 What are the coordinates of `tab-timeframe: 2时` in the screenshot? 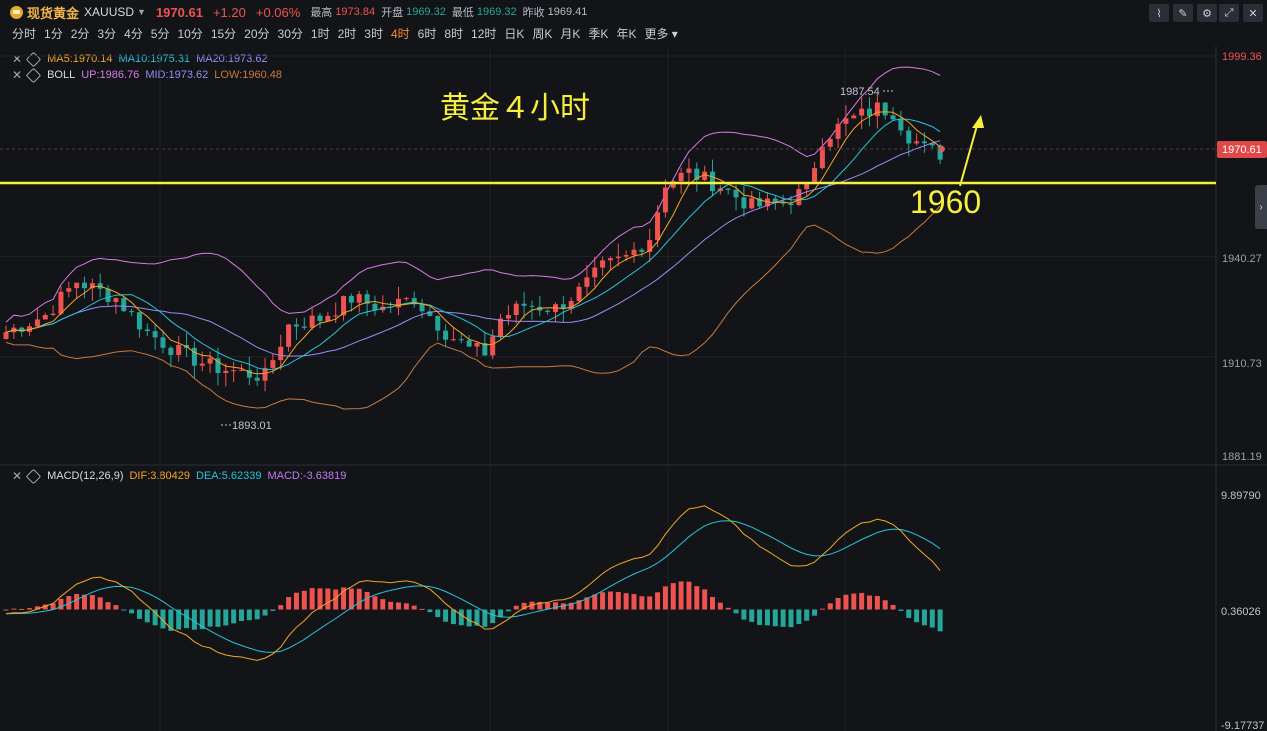 It's located at (347, 33).